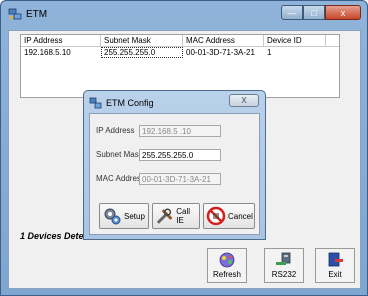 This screenshot has height=296, width=368. Describe the element at coordinates (115, 130) in the screenshot. I see `ip-address-label: IP Address` at that location.